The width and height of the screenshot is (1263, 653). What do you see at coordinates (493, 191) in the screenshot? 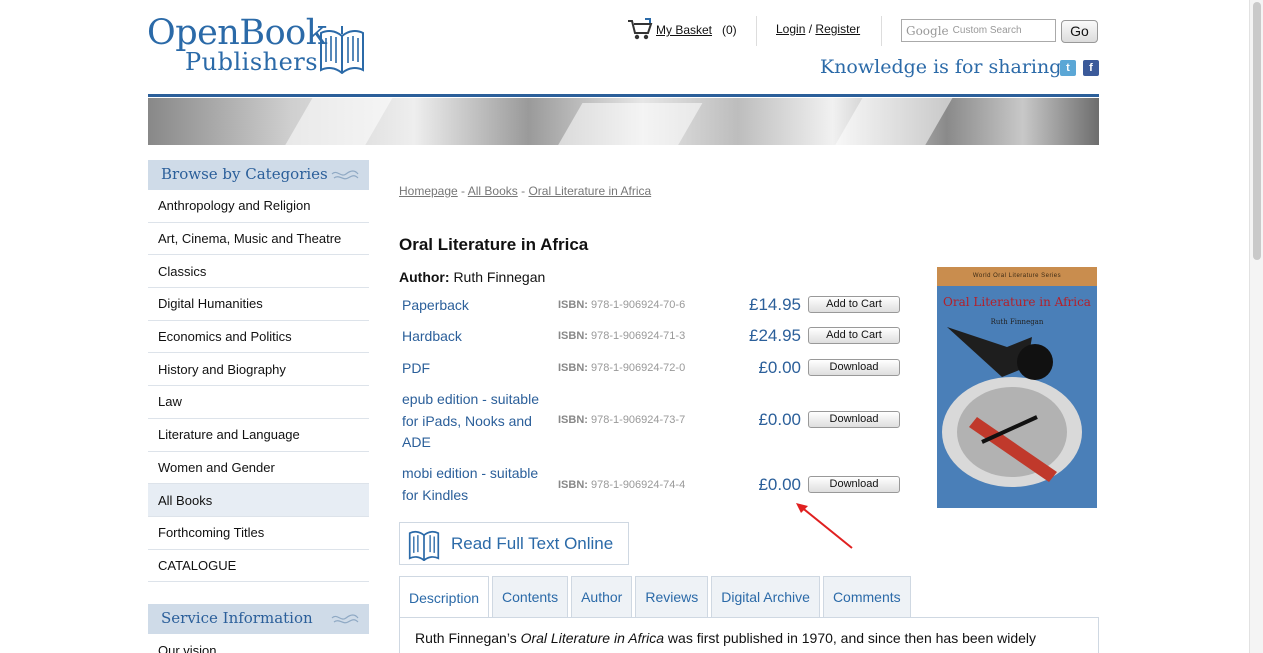
I see `breadcrumb-all-books: All Books` at bounding box center [493, 191].